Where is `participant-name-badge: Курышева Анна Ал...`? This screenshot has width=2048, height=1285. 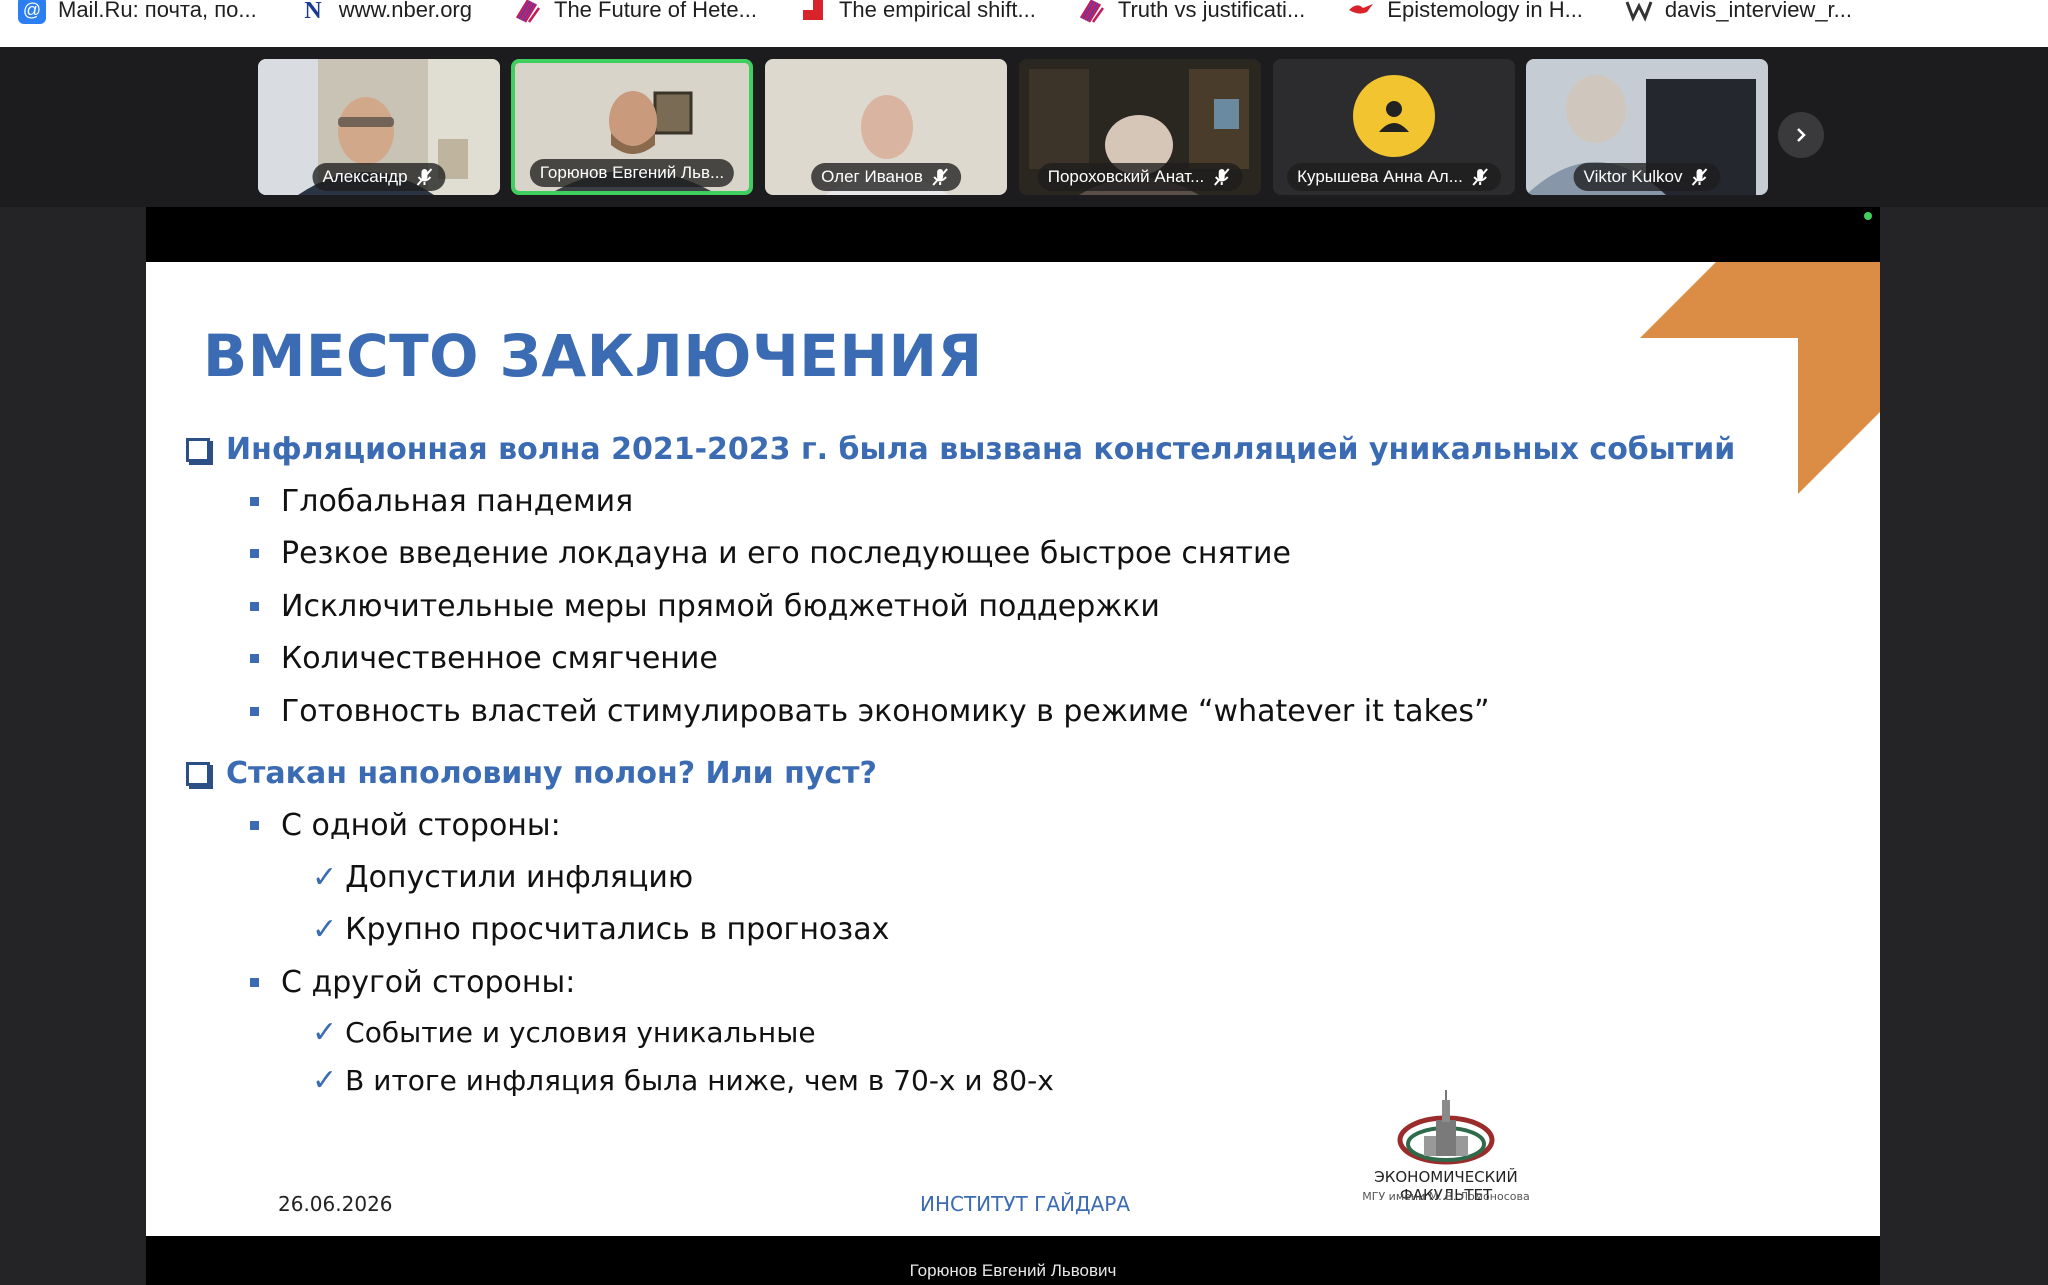 participant-name-badge: Курышева Анна Ал... is located at coordinates (1394, 177).